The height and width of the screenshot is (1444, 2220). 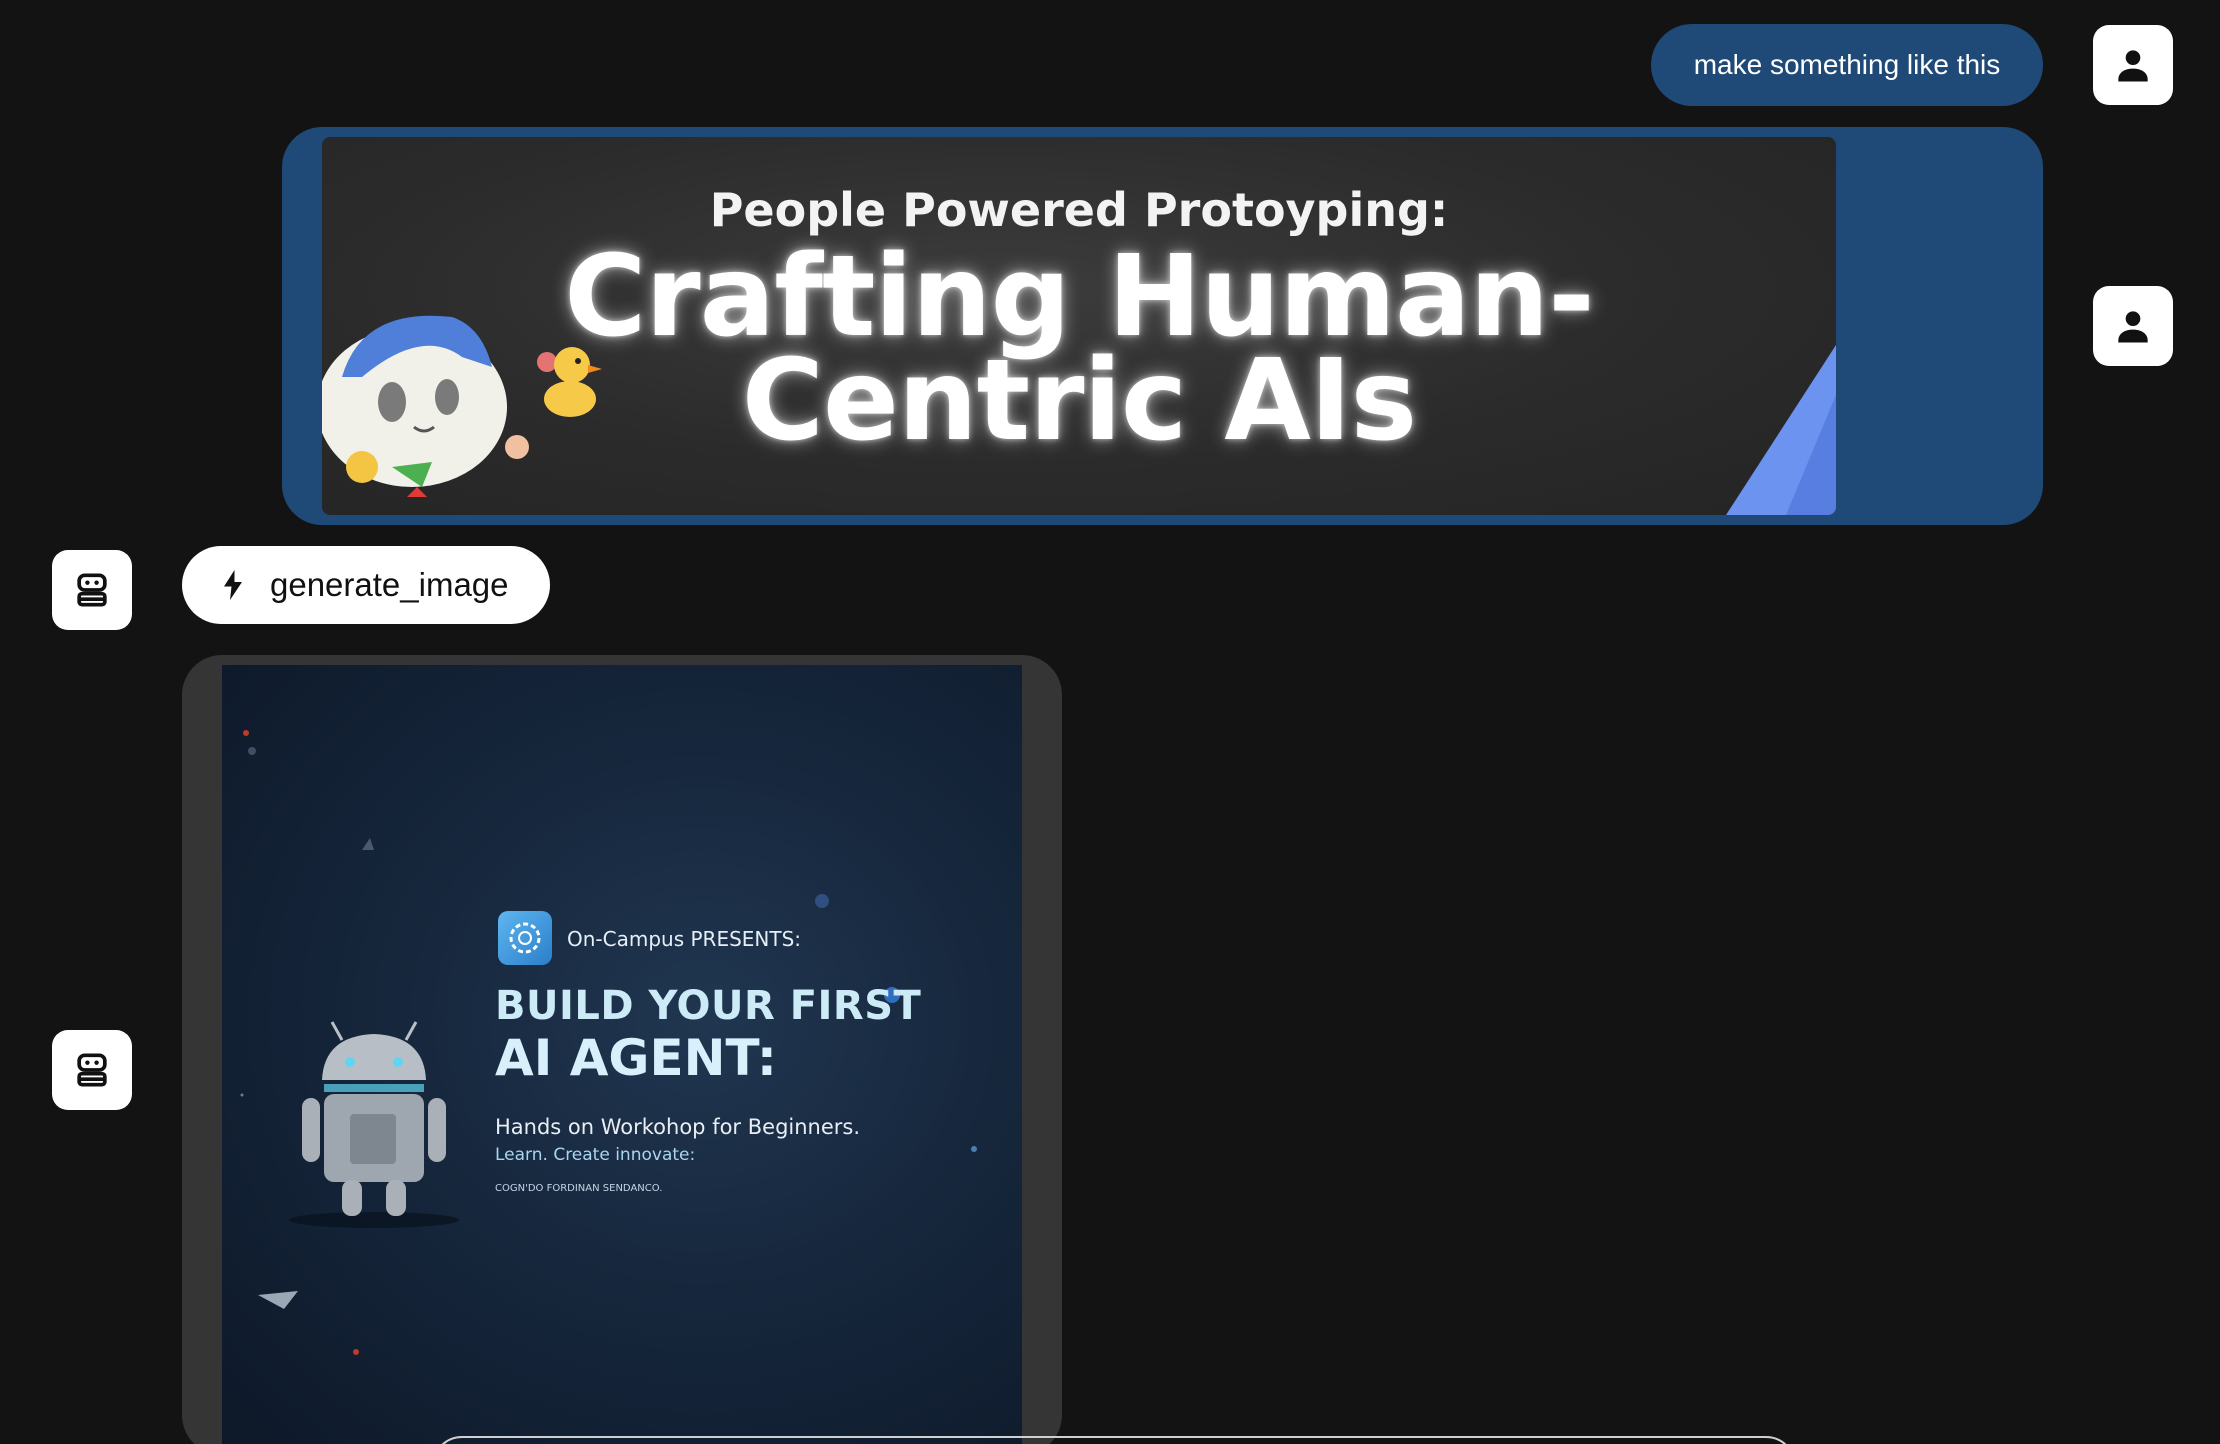 What do you see at coordinates (374, 1124) in the screenshot?
I see `android-robot-illustration` at bounding box center [374, 1124].